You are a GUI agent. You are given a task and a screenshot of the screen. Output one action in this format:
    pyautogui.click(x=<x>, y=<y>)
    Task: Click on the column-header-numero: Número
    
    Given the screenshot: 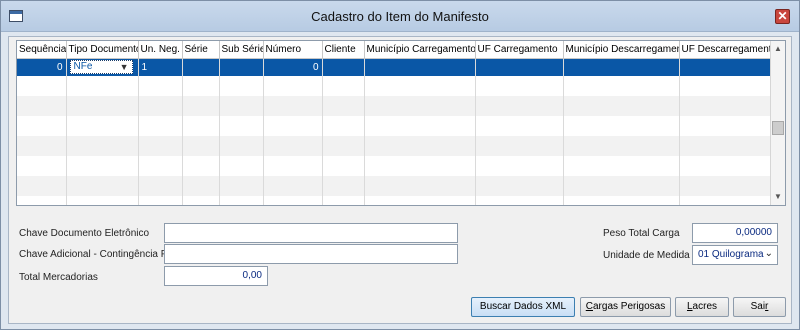 What is the action you would take?
    pyautogui.click(x=293, y=50)
    